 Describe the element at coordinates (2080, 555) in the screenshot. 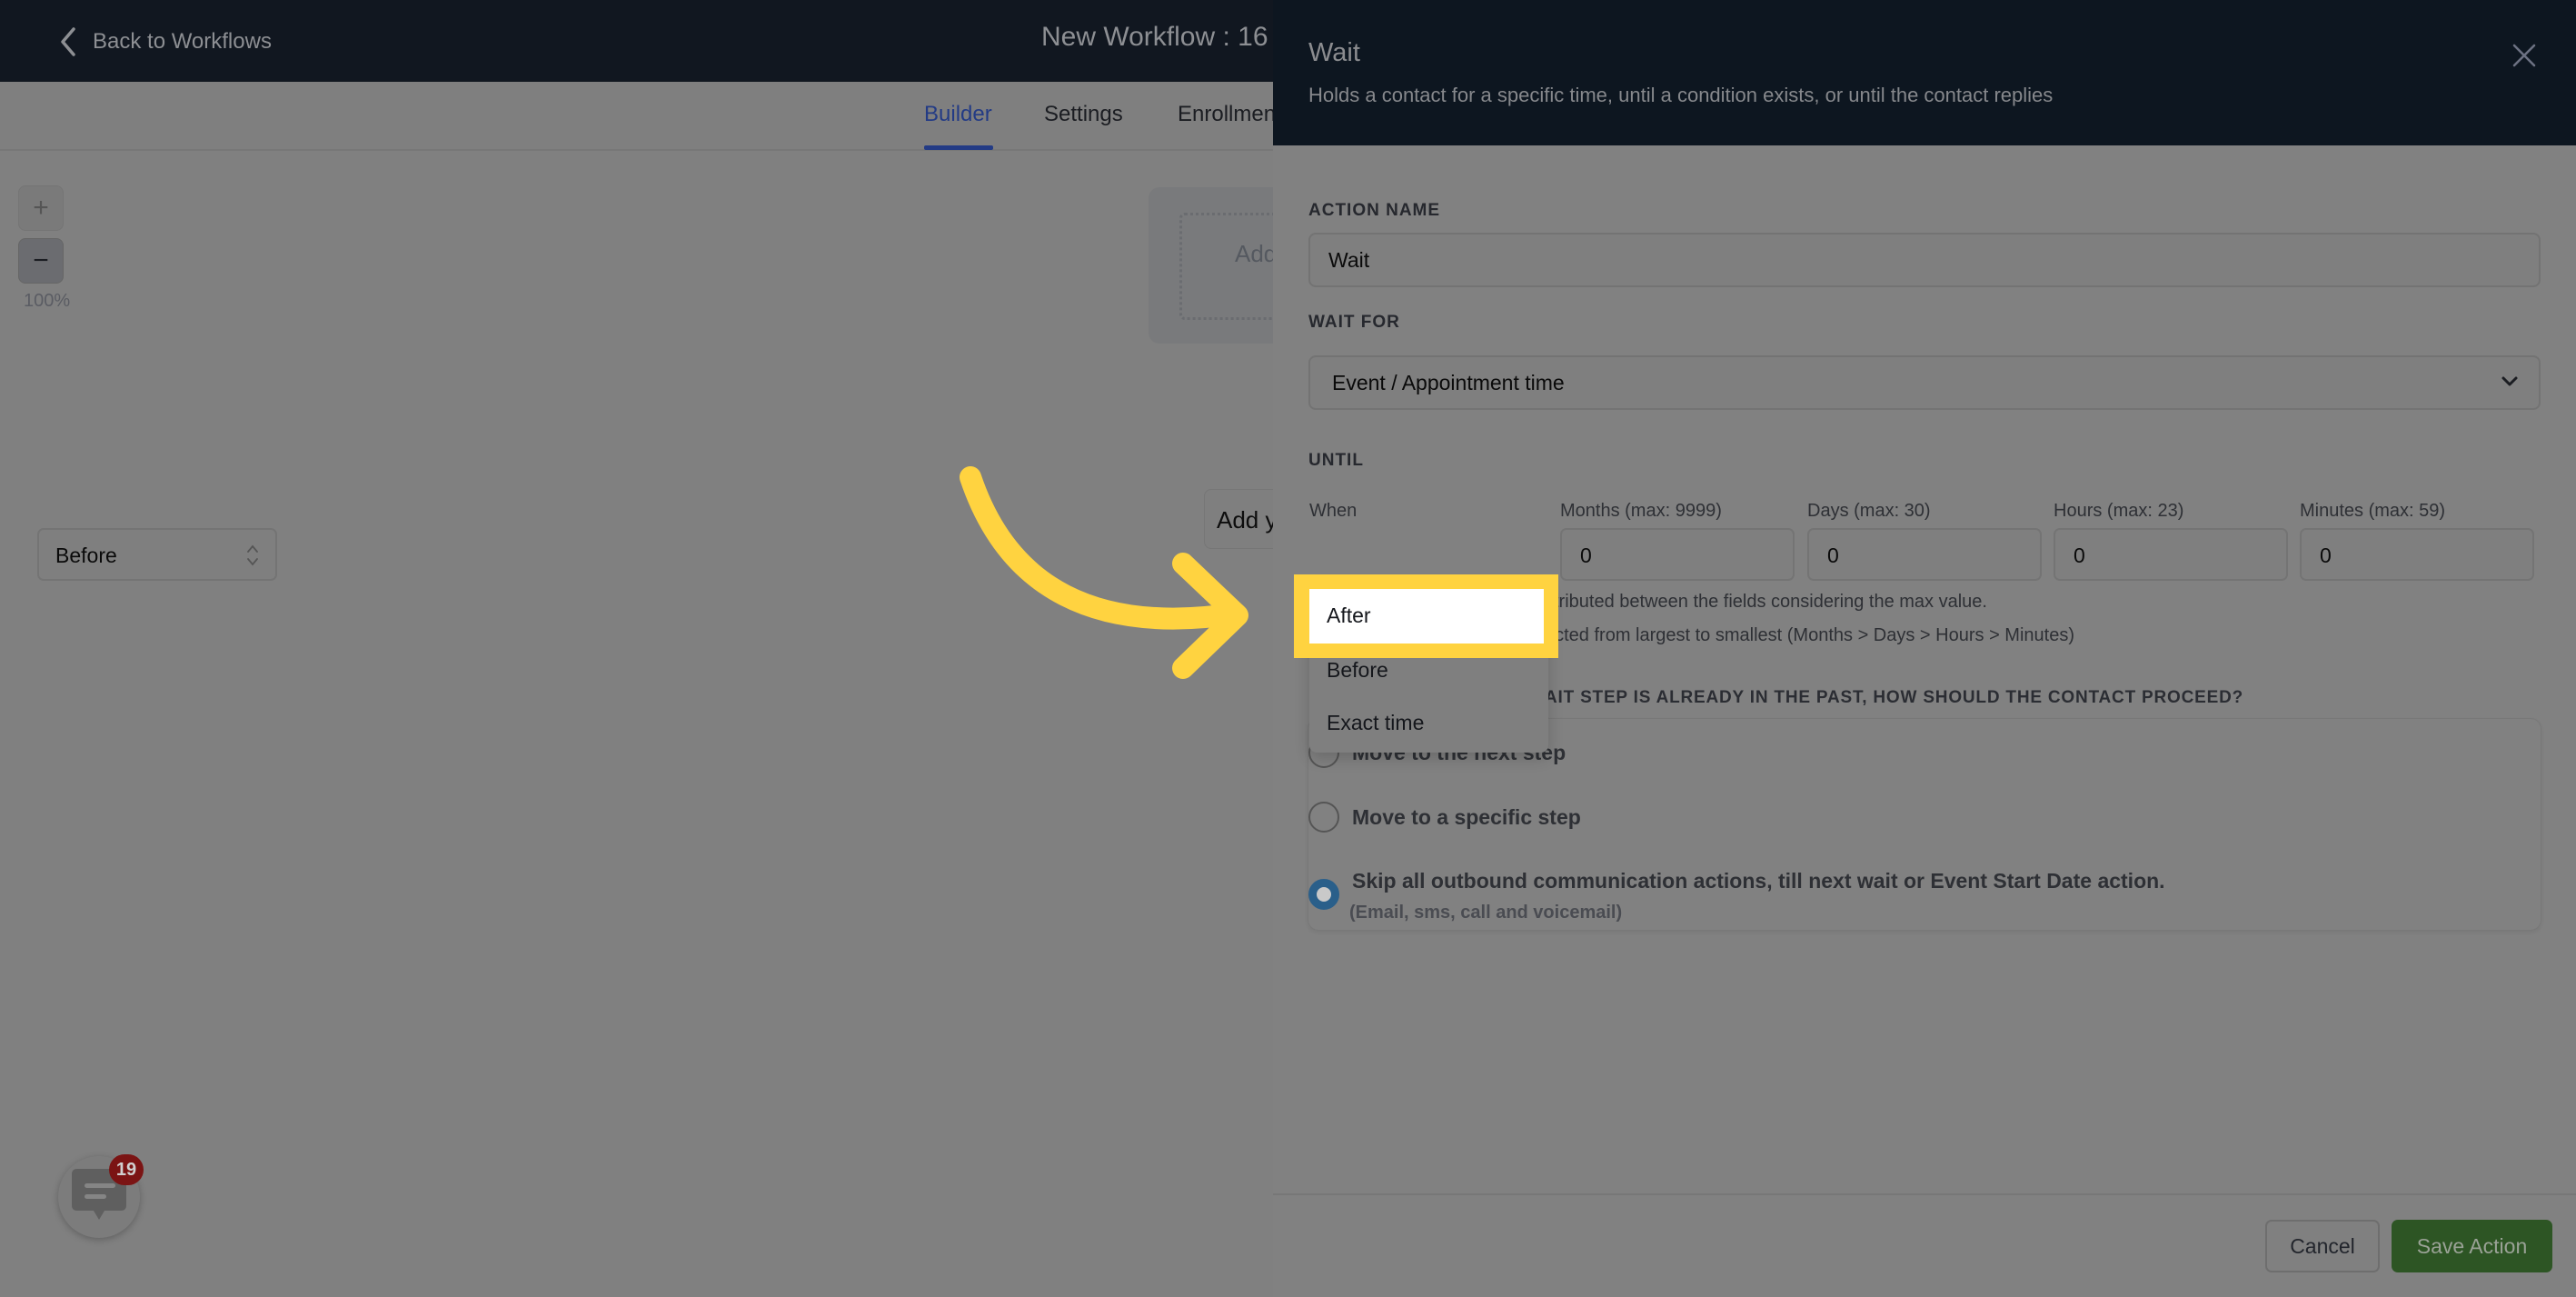

I see `hours-value: 0` at that location.